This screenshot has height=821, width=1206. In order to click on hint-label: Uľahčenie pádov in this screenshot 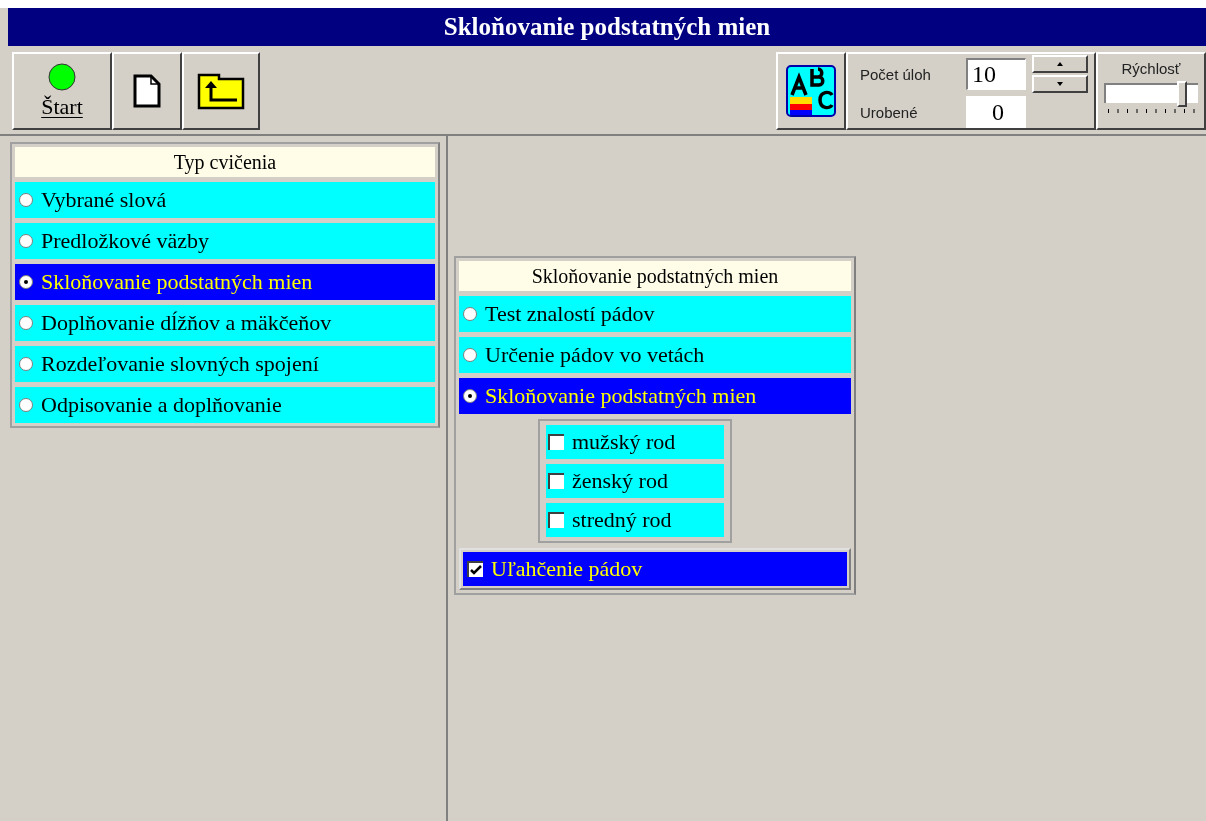, I will do `click(567, 569)`.